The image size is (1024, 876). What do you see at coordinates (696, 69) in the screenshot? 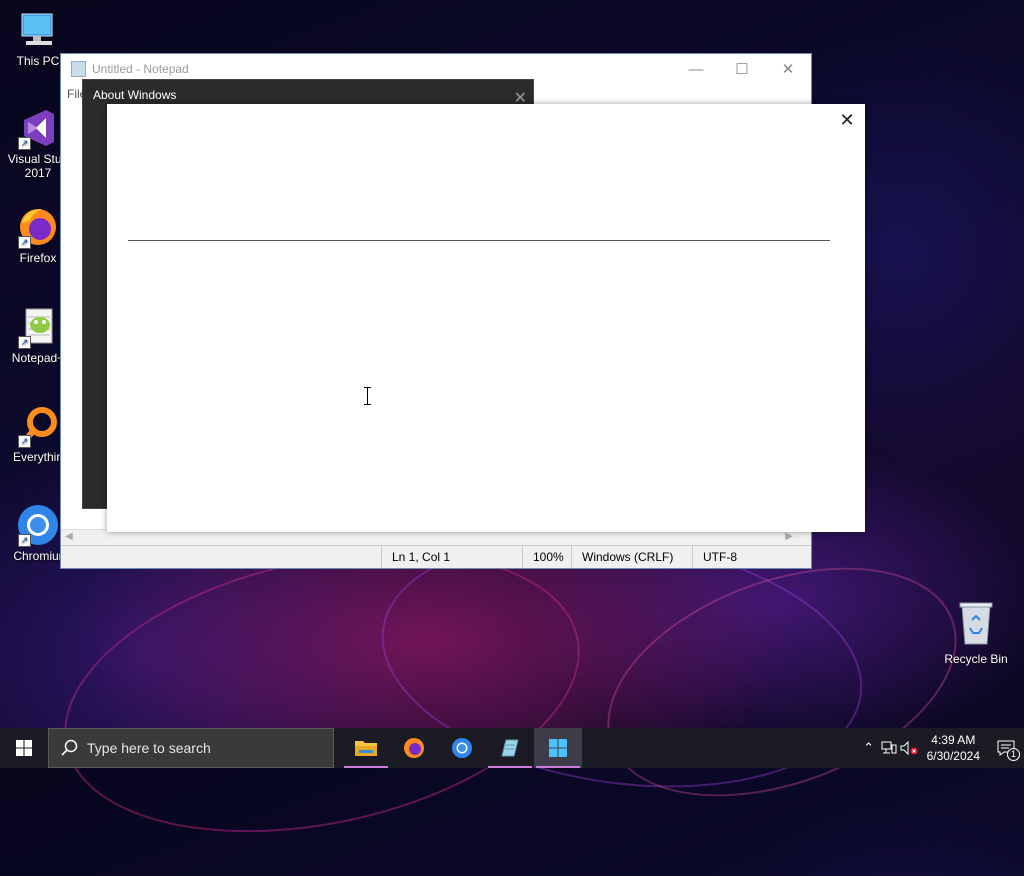
I see `minimize-button: —` at bounding box center [696, 69].